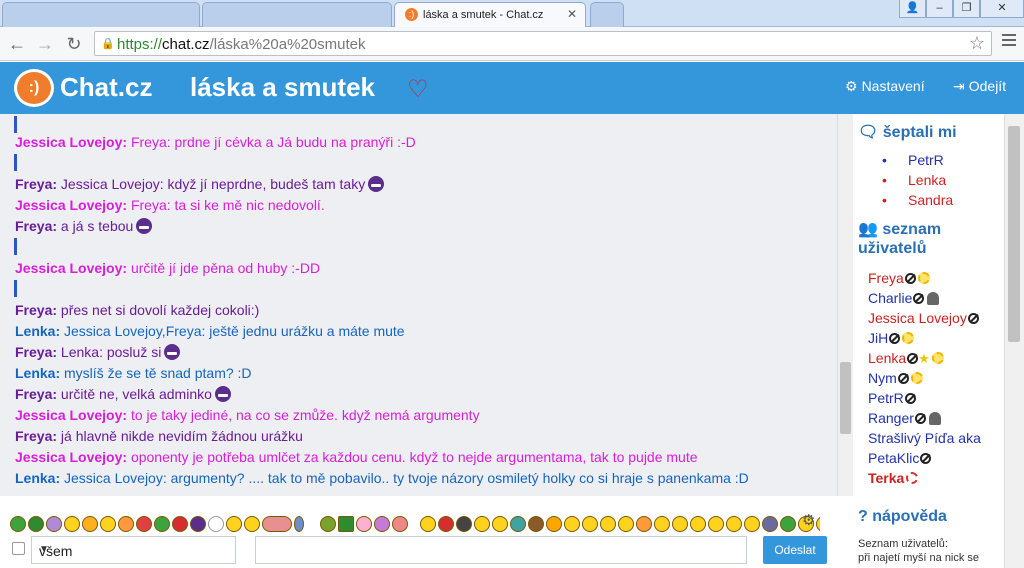  Describe the element at coordinates (44, 549) in the screenshot. I see `chevron-down-icon: ▼` at that location.